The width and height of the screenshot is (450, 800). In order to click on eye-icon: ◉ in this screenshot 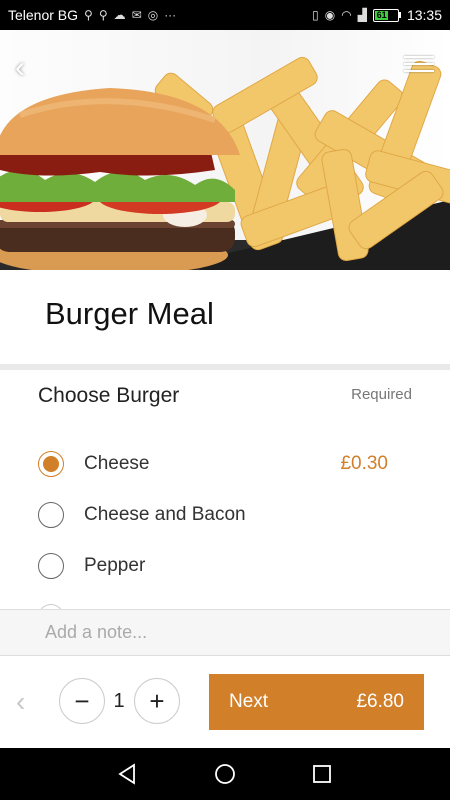, I will do `click(330, 15)`.